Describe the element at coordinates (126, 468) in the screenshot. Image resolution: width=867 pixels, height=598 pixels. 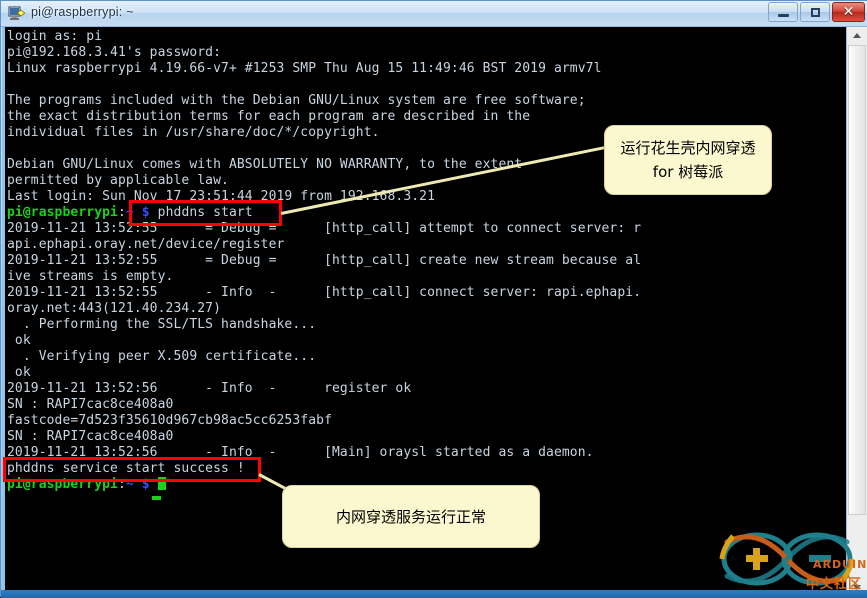
I see `terminal-text-span: phddns service start success !` at that location.